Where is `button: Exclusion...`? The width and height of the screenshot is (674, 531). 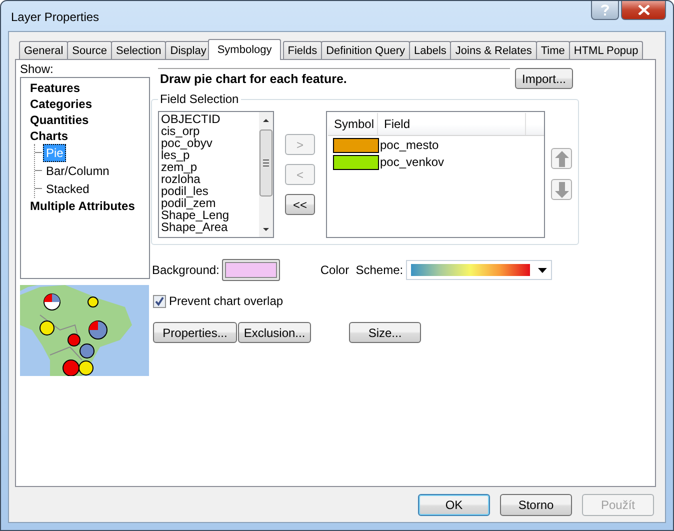
button: Exclusion... is located at coordinates (274, 332).